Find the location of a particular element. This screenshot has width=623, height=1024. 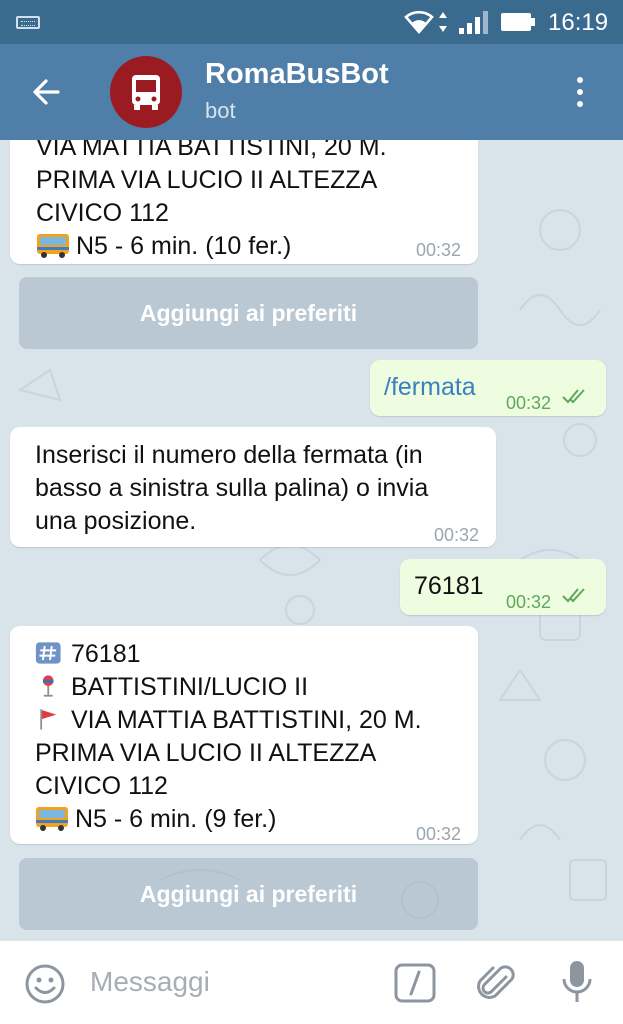

battery-icon is located at coordinates (518, 22).